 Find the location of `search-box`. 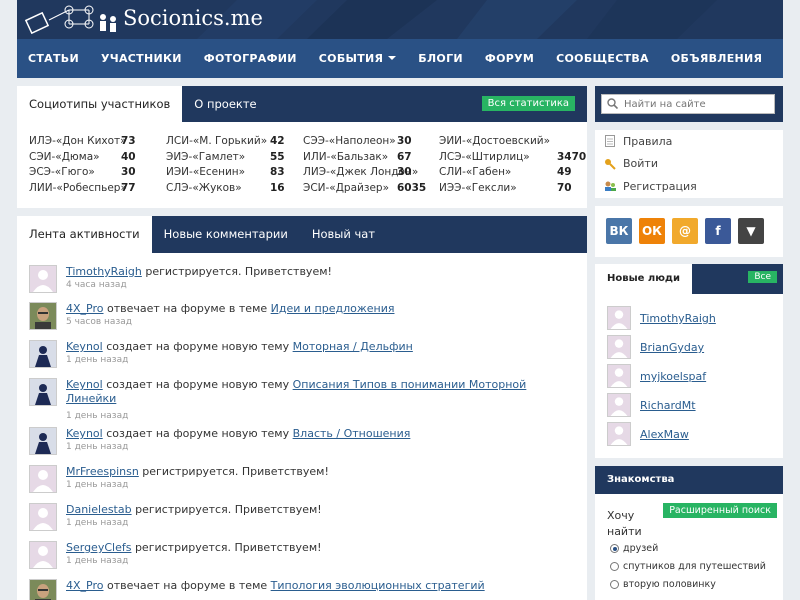

search-box is located at coordinates (689, 104).